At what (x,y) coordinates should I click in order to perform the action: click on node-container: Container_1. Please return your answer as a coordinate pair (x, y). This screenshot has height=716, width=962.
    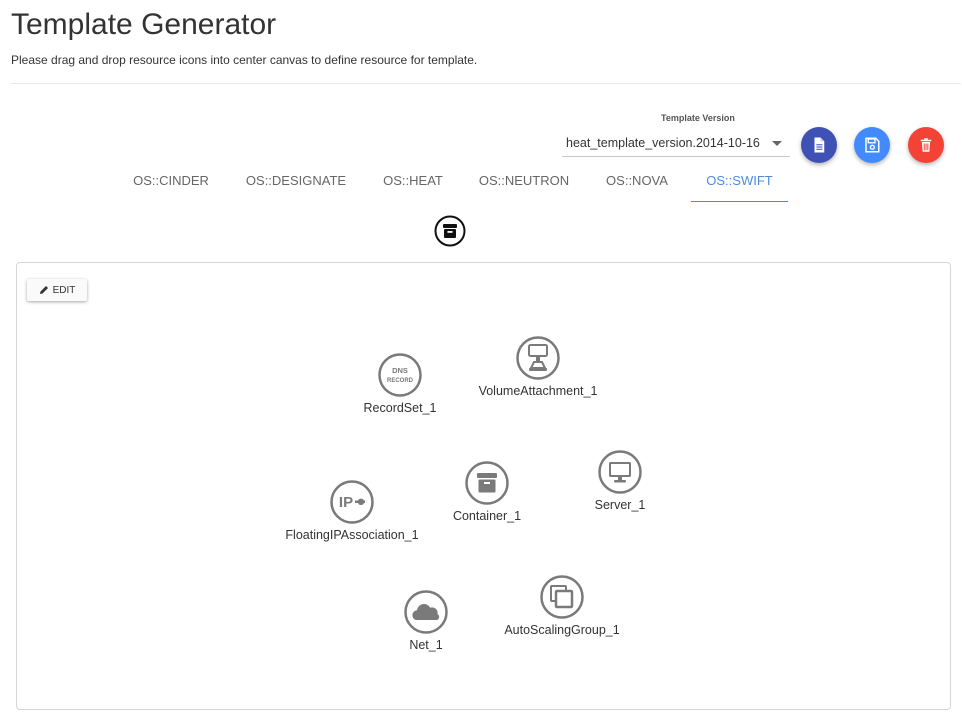
    Looking at the image, I should click on (487, 492).